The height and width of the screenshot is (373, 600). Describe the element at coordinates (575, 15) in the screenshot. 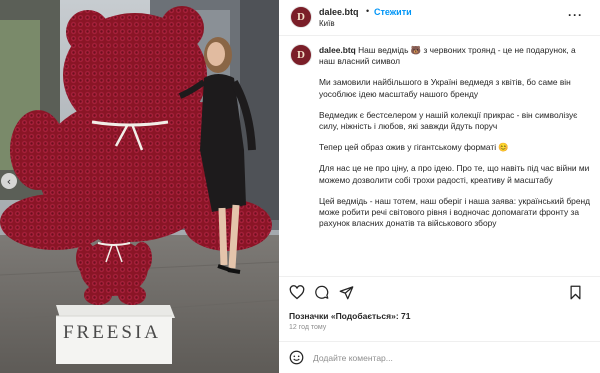

I see `more-icon: ···` at that location.